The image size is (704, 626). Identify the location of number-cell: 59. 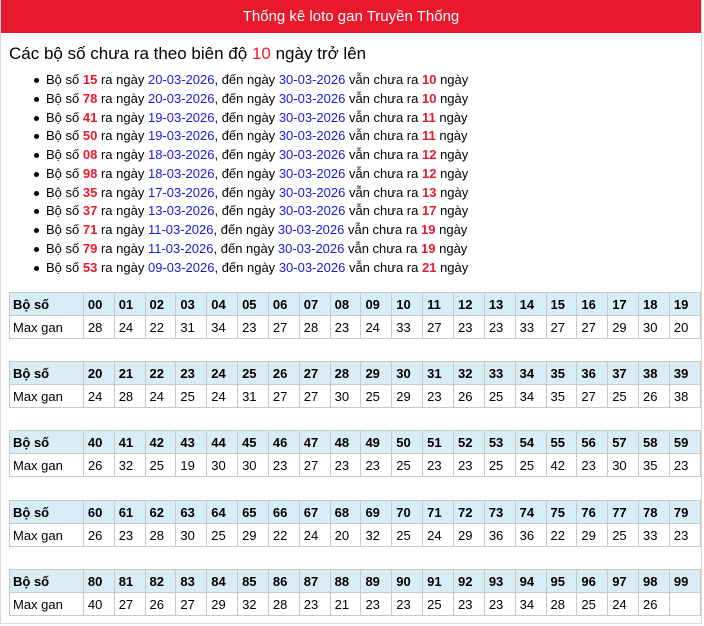
(685, 442).